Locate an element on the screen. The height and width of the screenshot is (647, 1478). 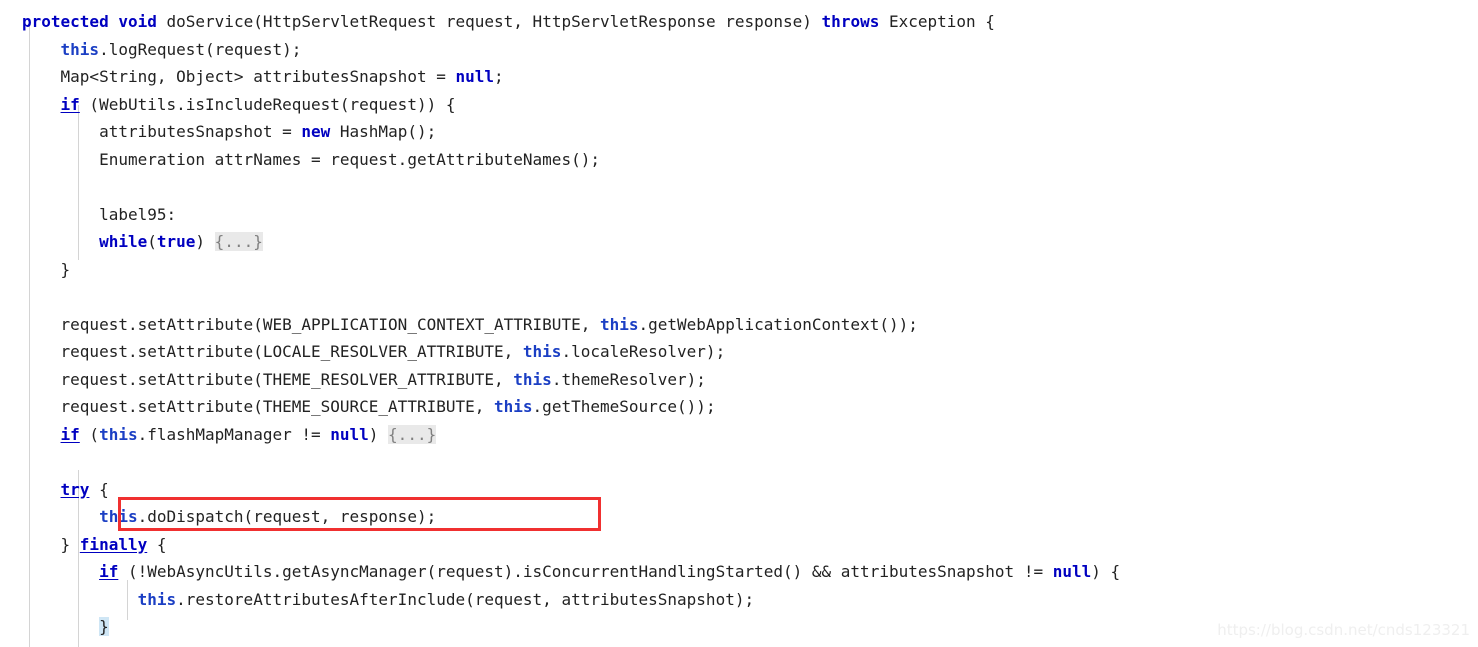
code-token-plain: (WebUtils.isIncludeRequest(request)) { is located at coordinates (267, 104).